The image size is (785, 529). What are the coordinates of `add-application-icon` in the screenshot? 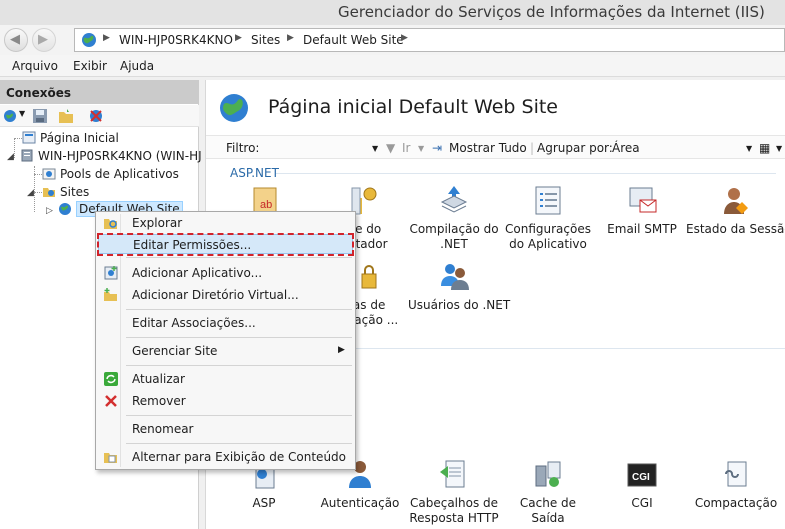 It's located at (111, 273).